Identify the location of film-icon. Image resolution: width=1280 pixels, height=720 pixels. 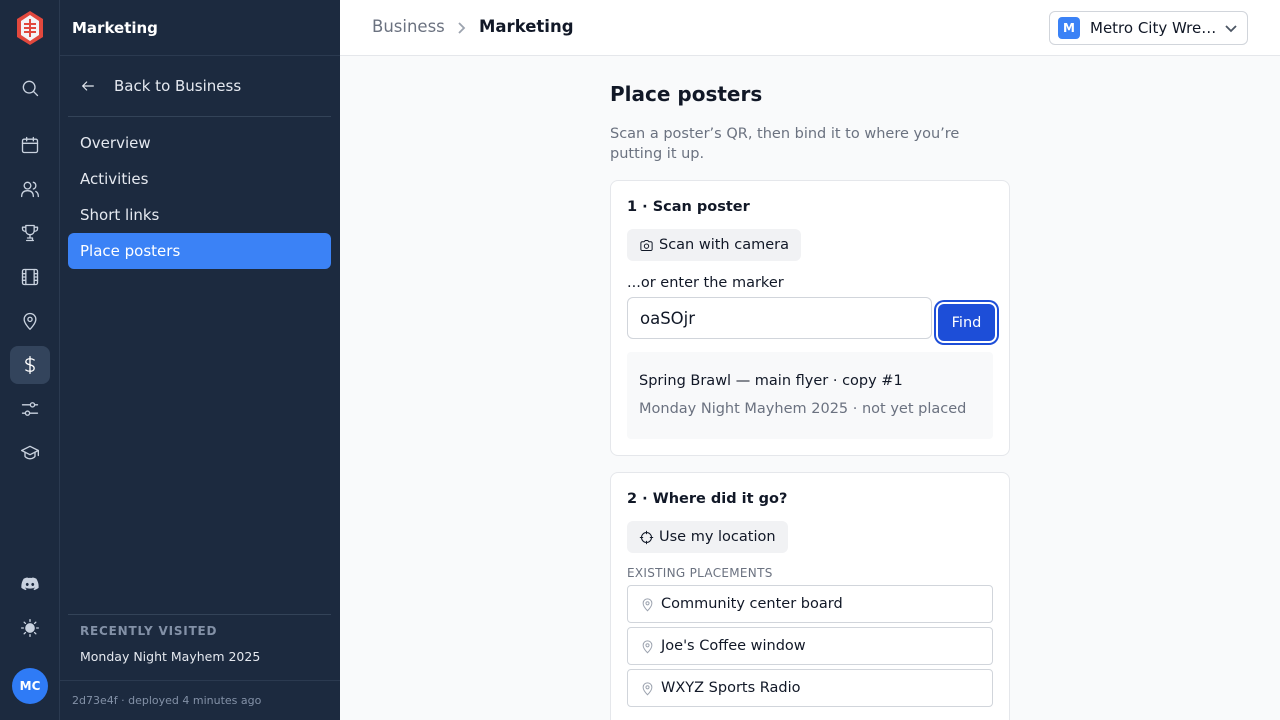
(30, 277).